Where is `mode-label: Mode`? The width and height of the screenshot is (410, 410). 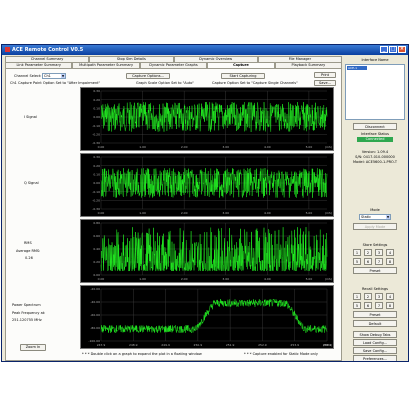 mode-label: Mode is located at coordinates (375, 210).